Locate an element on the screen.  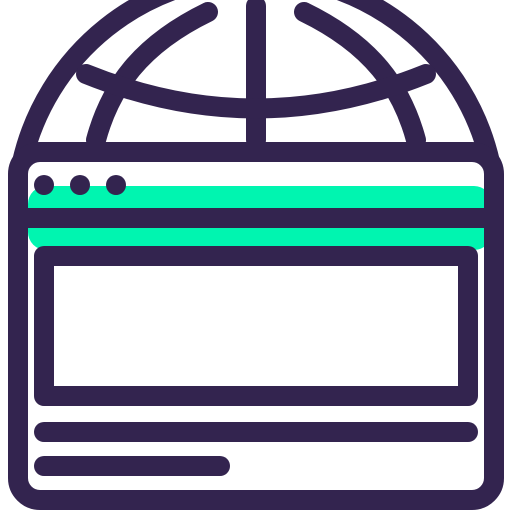
window-dots is located at coordinates (80, 185).